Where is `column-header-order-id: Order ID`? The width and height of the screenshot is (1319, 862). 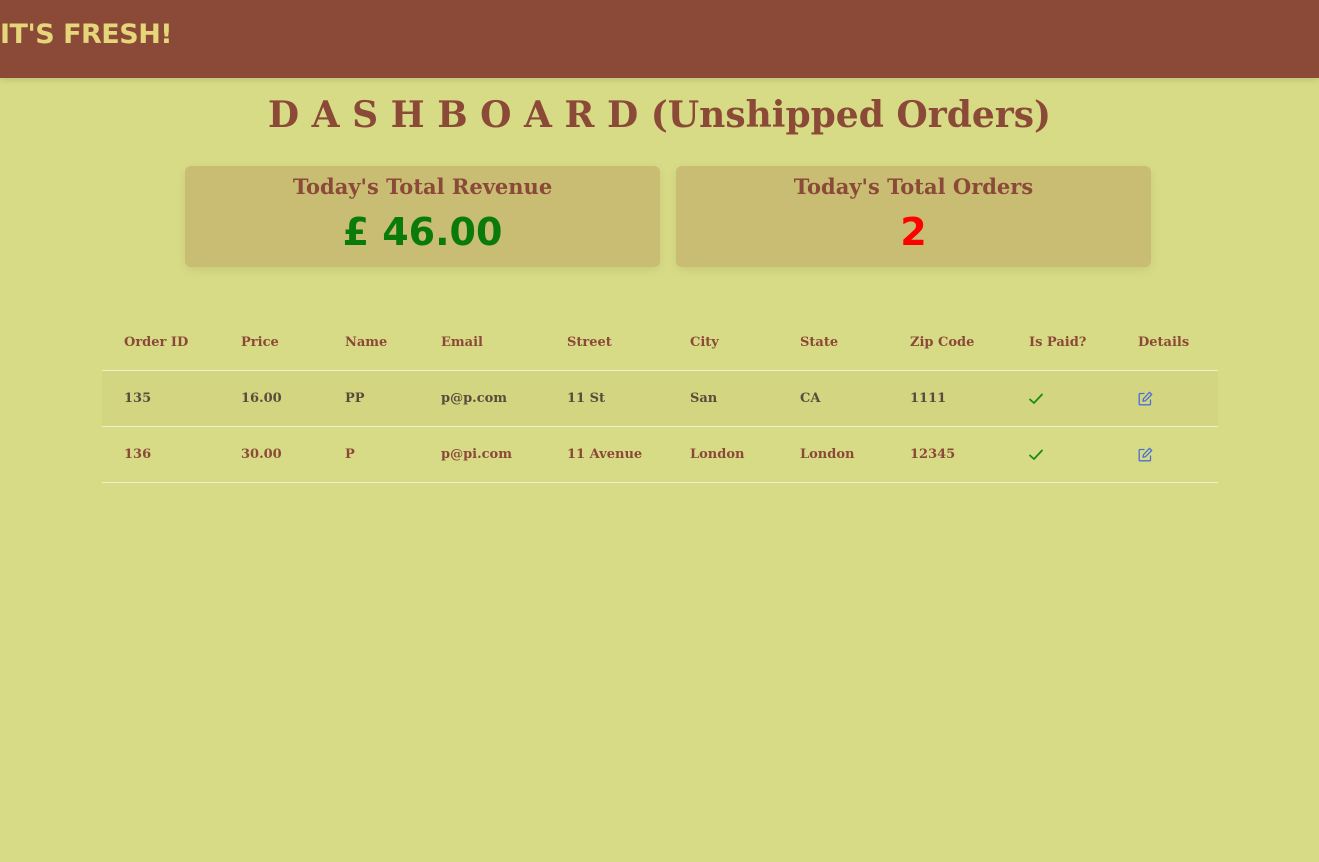 column-header-order-id: Order ID is located at coordinates (160, 342).